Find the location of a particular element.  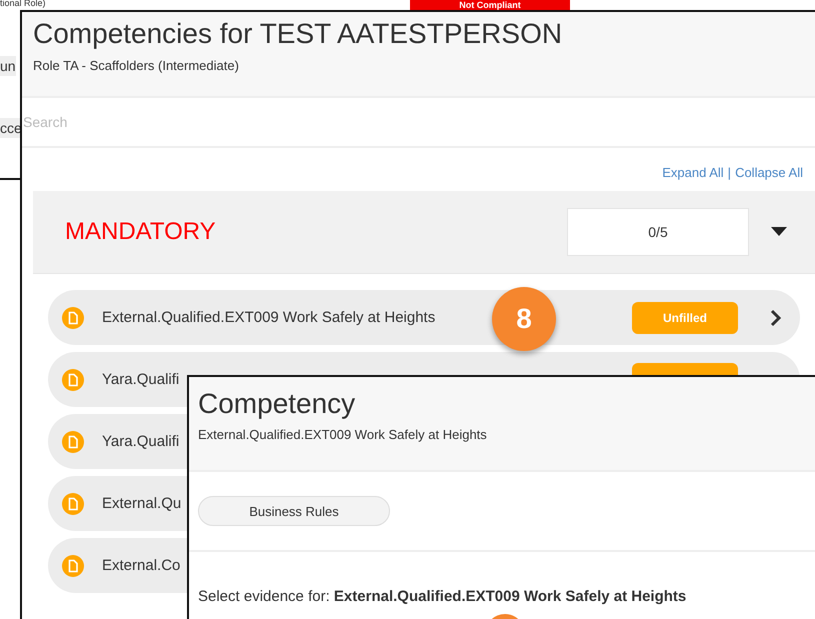

business-rules-button: Business Rules is located at coordinates (294, 511).